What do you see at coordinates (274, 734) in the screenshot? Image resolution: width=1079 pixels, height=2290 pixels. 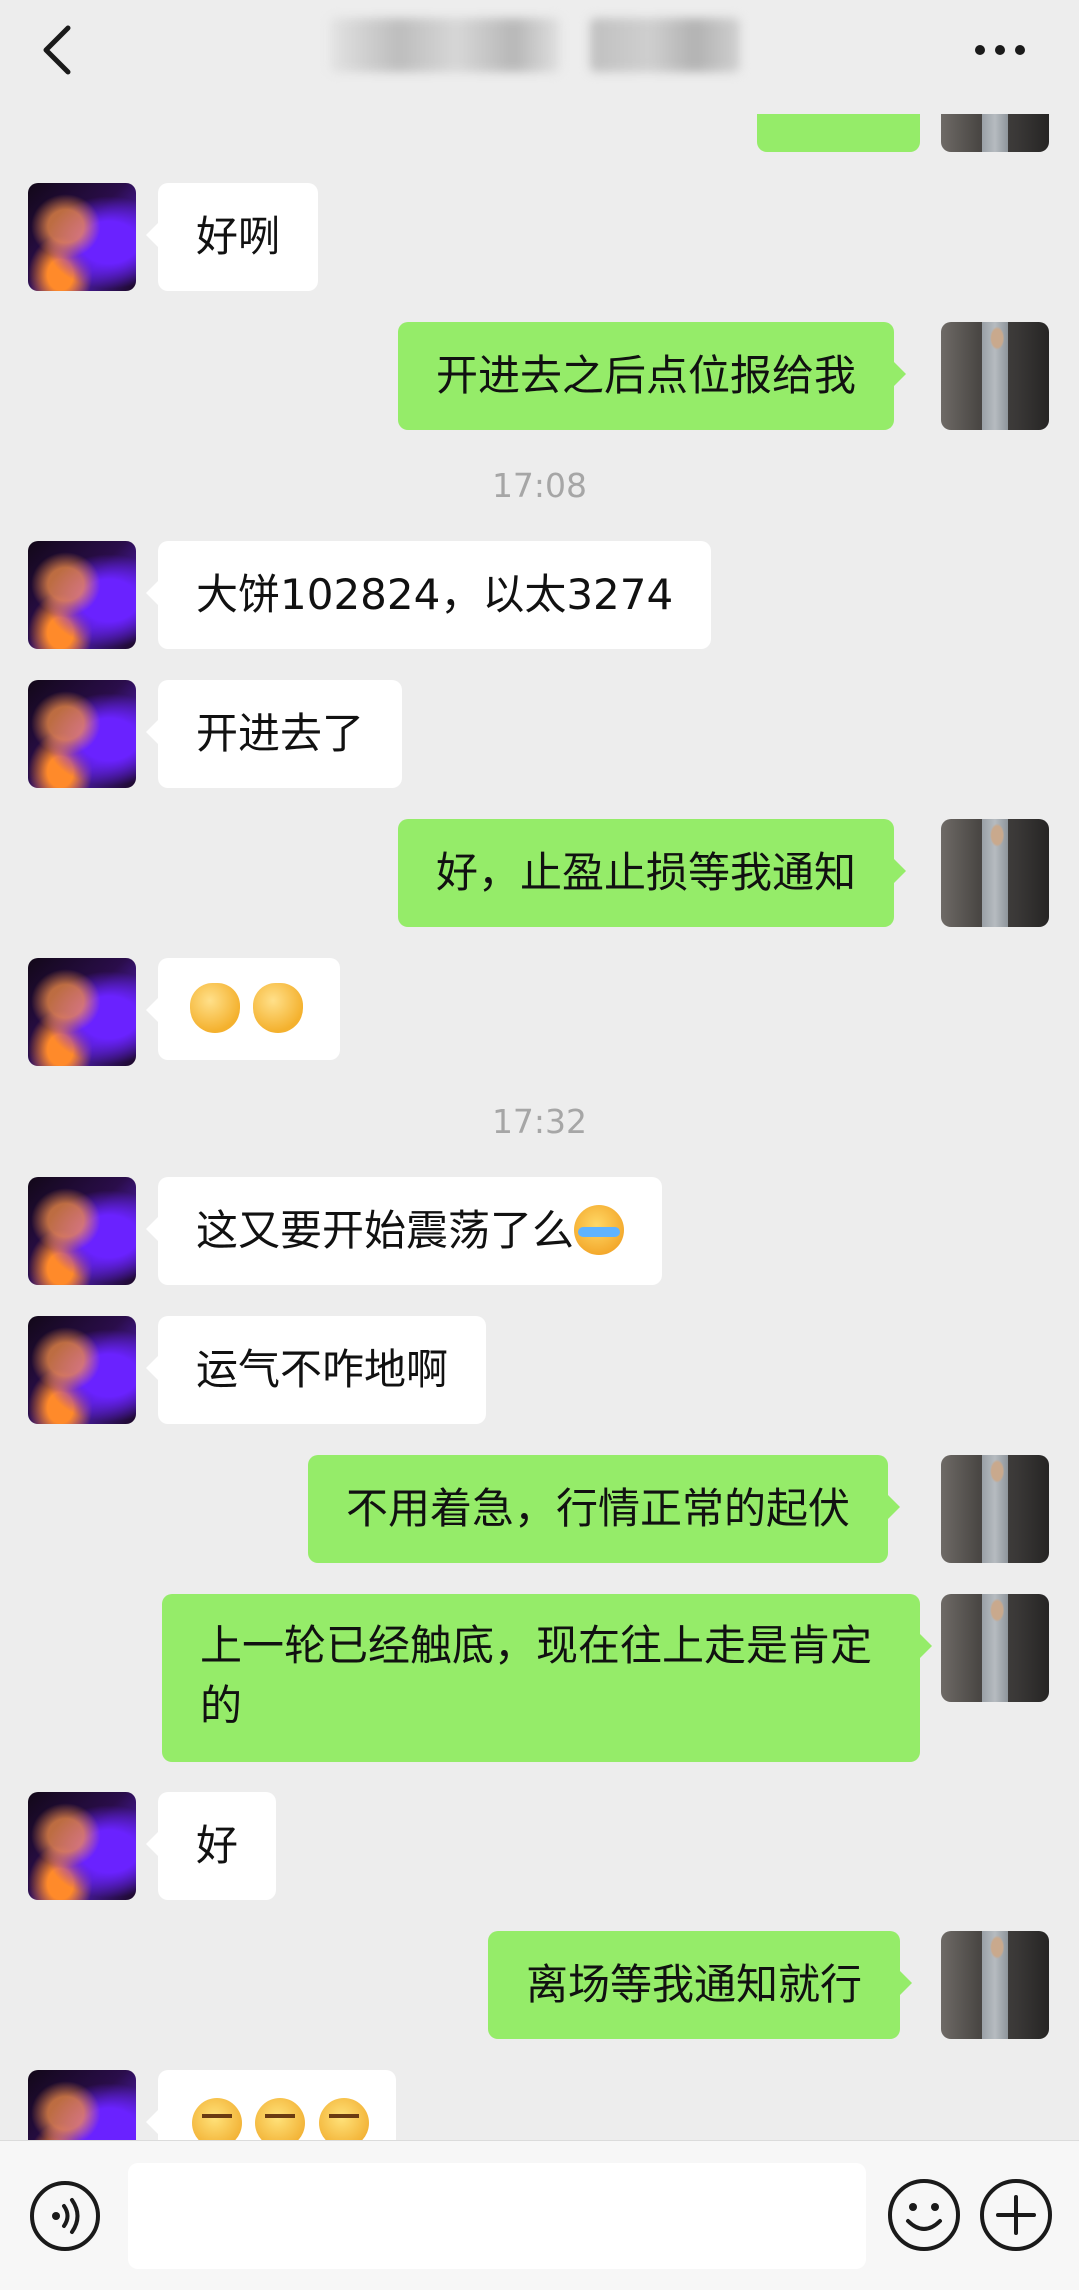 I see `message-bubble-received: 开进去了` at bounding box center [274, 734].